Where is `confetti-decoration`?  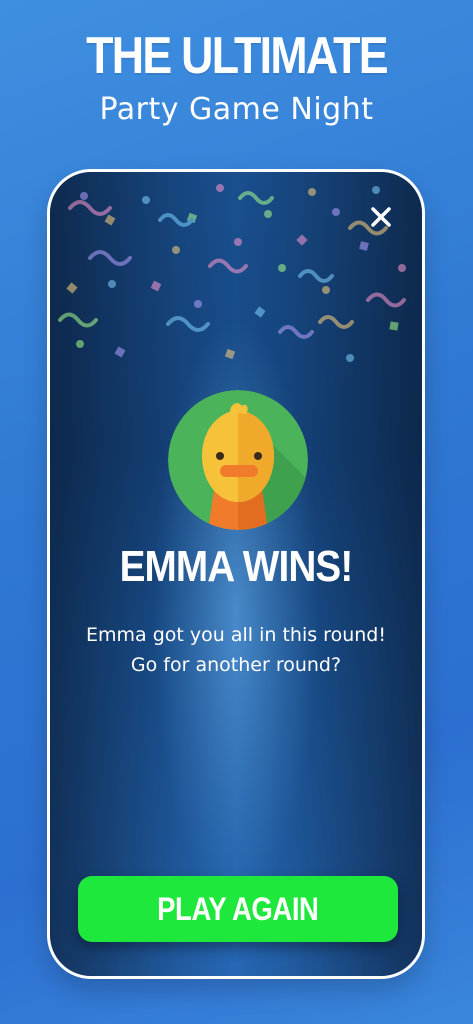 confetti-decoration is located at coordinates (232, 273).